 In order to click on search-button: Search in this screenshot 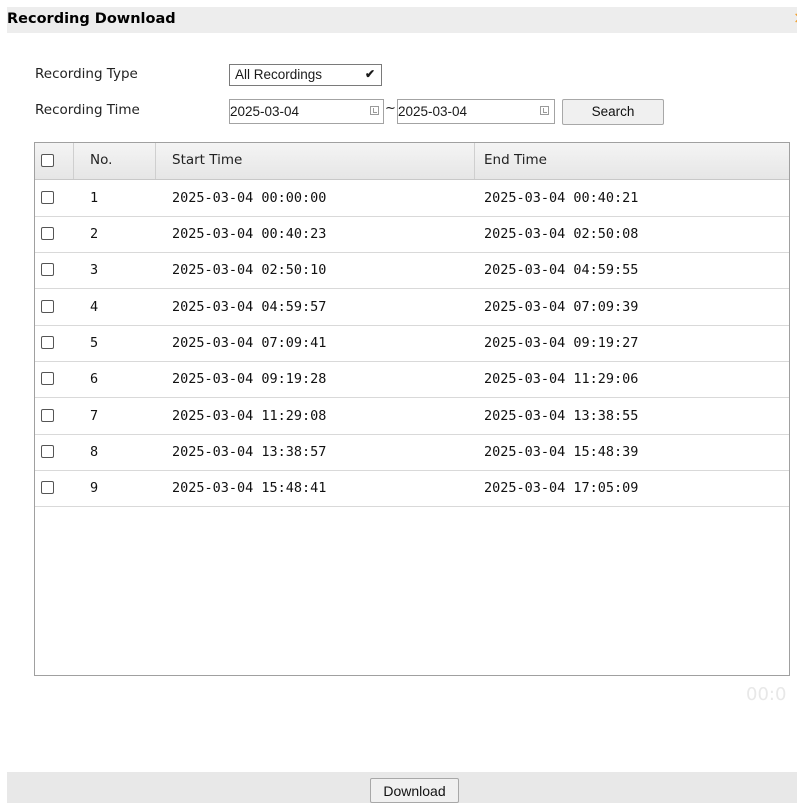, I will do `click(613, 112)`.